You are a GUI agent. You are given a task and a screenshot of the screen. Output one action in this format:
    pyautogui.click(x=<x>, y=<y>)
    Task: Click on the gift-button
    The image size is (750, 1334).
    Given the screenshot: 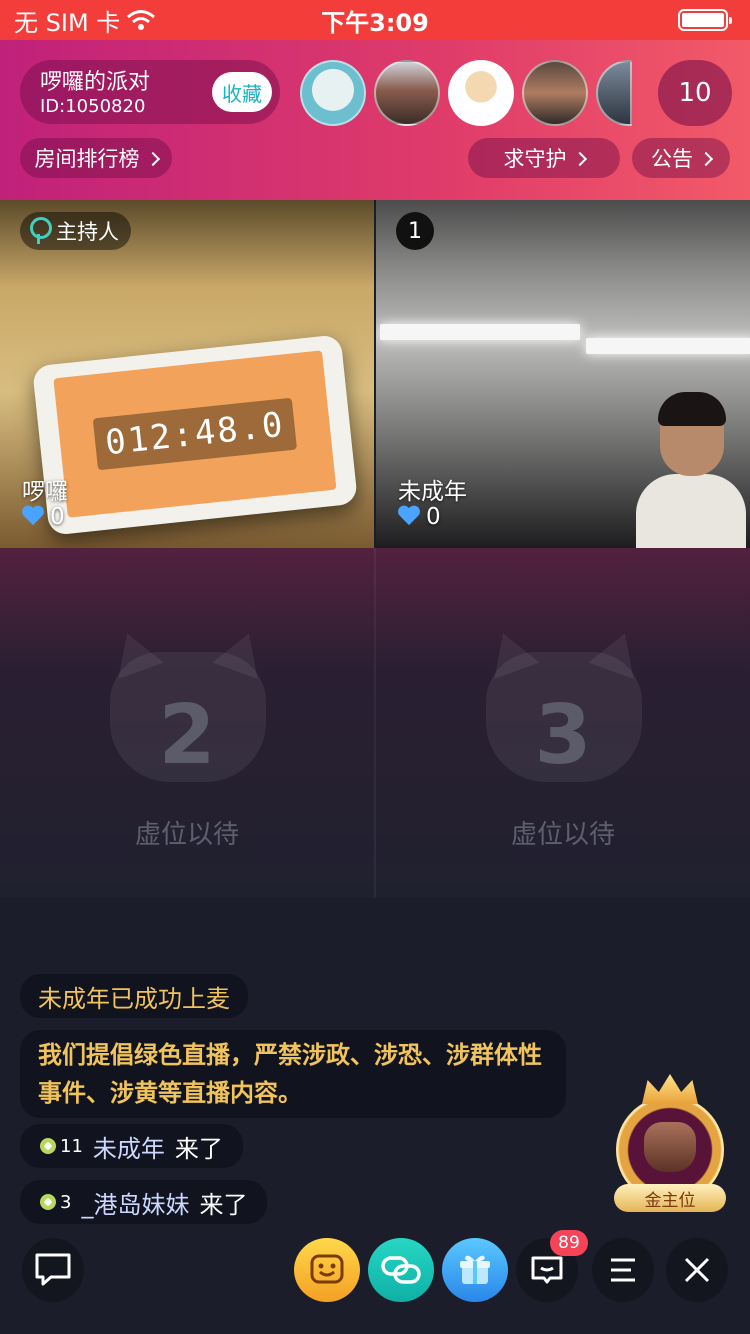 What is the action you would take?
    pyautogui.click(x=475, y=1270)
    